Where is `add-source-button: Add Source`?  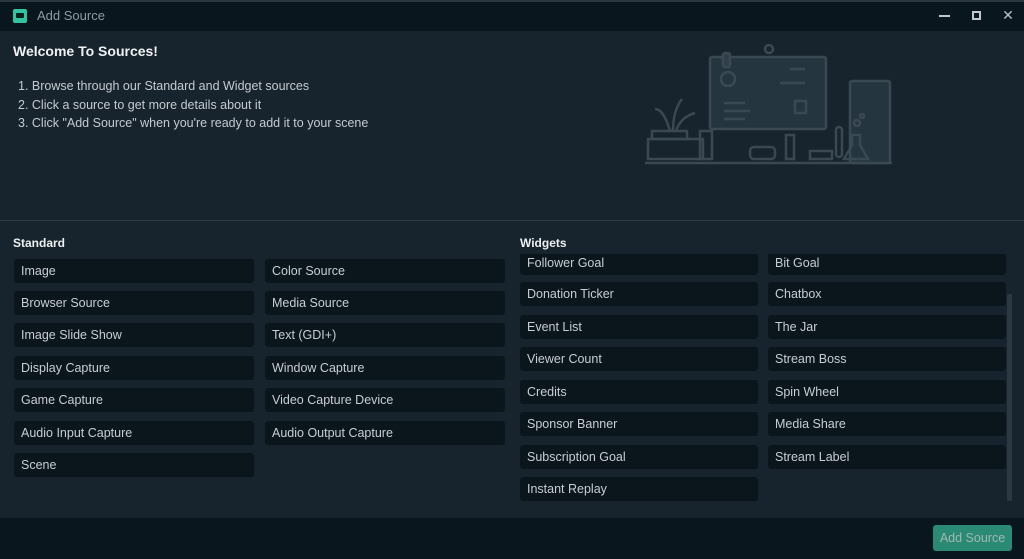
add-source-button: Add Source is located at coordinates (972, 538).